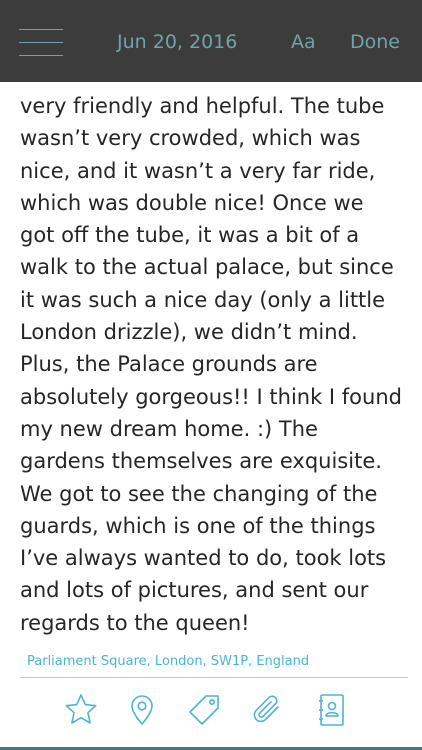 The image size is (422, 750). I want to click on entry-line: very friendly and helpful. The tube, so click(202, 106).